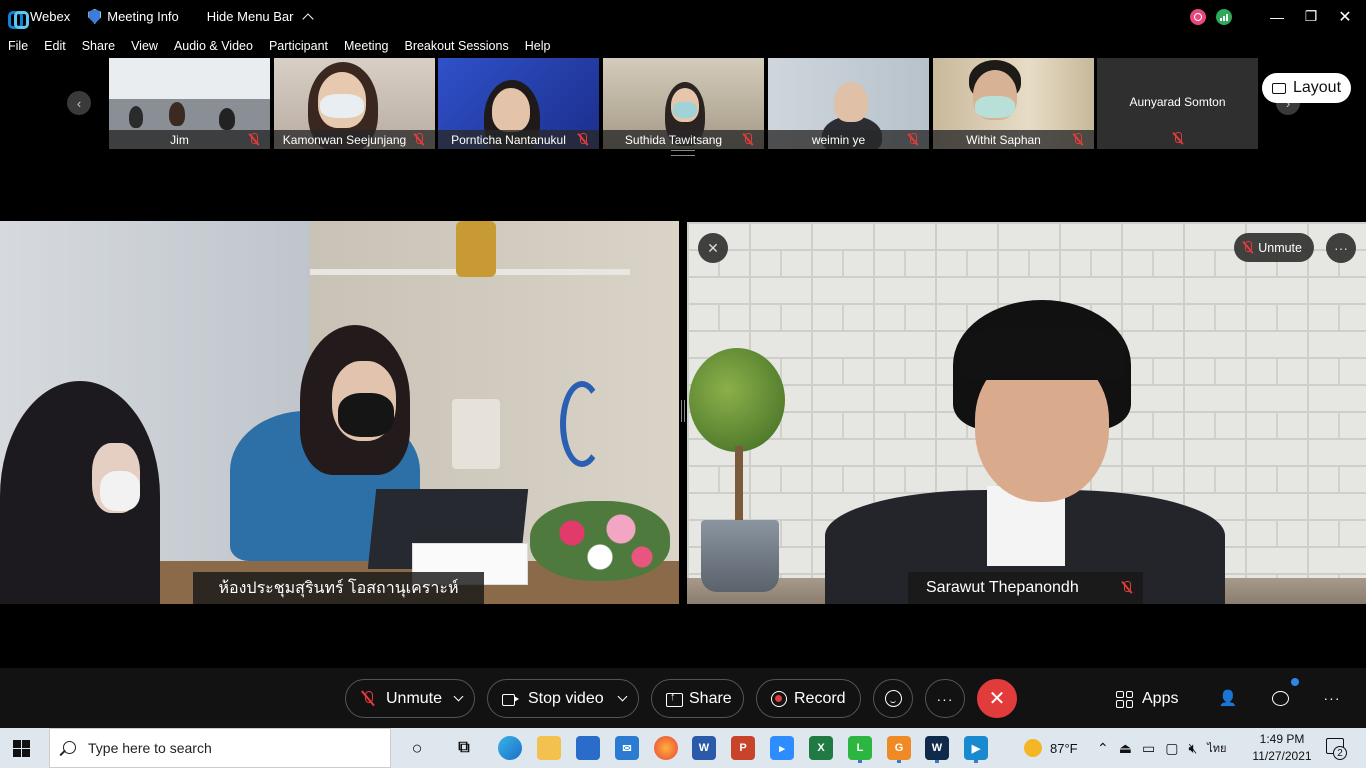 The image size is (1366, 768). Describe the element at coordinates (1177, 103) in the screenshot. I see `participant-thumb-aunyarad: Aunyarad Somton` at that location.